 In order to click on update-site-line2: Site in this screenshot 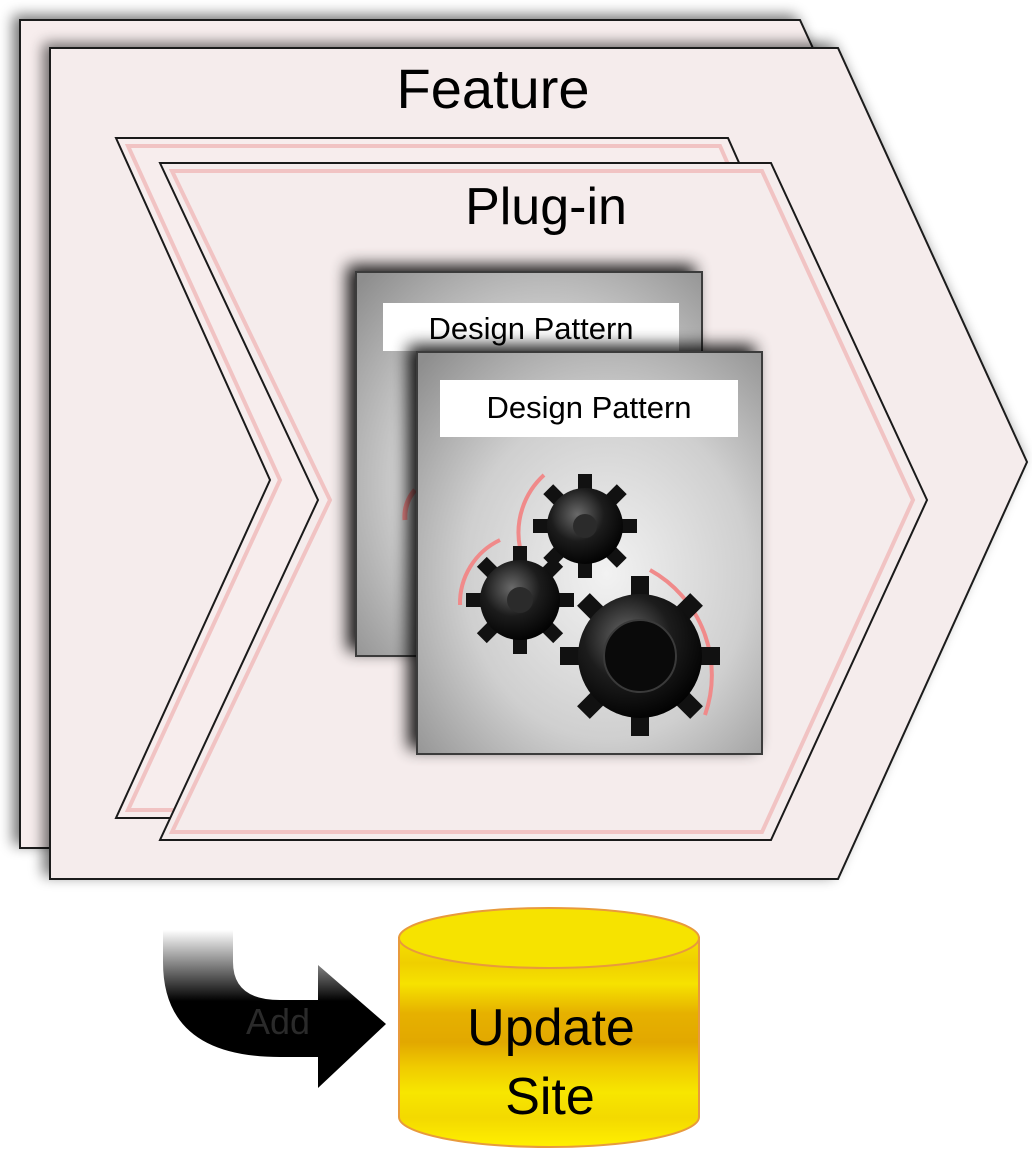, I will do `click(550, 1097)`.